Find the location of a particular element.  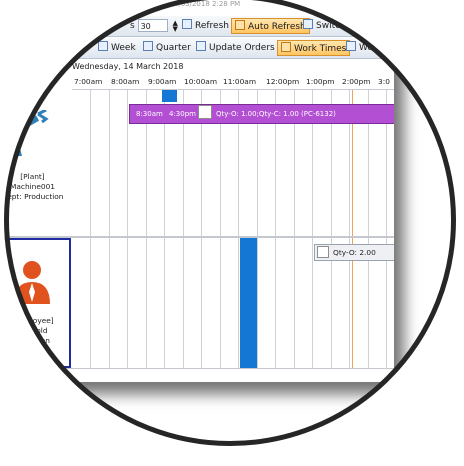

robot-arm-icon is located at coordinates (26, 133).